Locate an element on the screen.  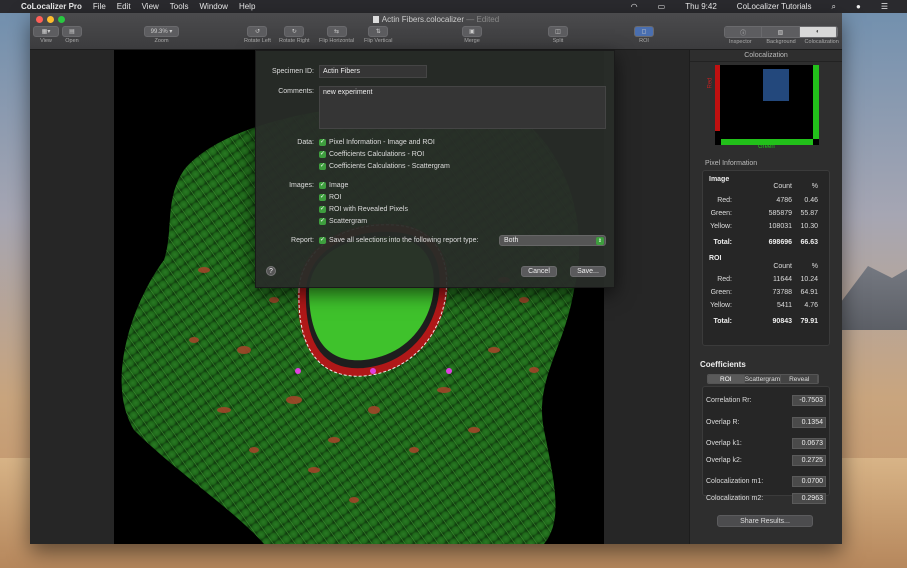
checkbox-roi-revealed: ✓ ROI with Revealed Pixels is located at coordinates (363, 209).